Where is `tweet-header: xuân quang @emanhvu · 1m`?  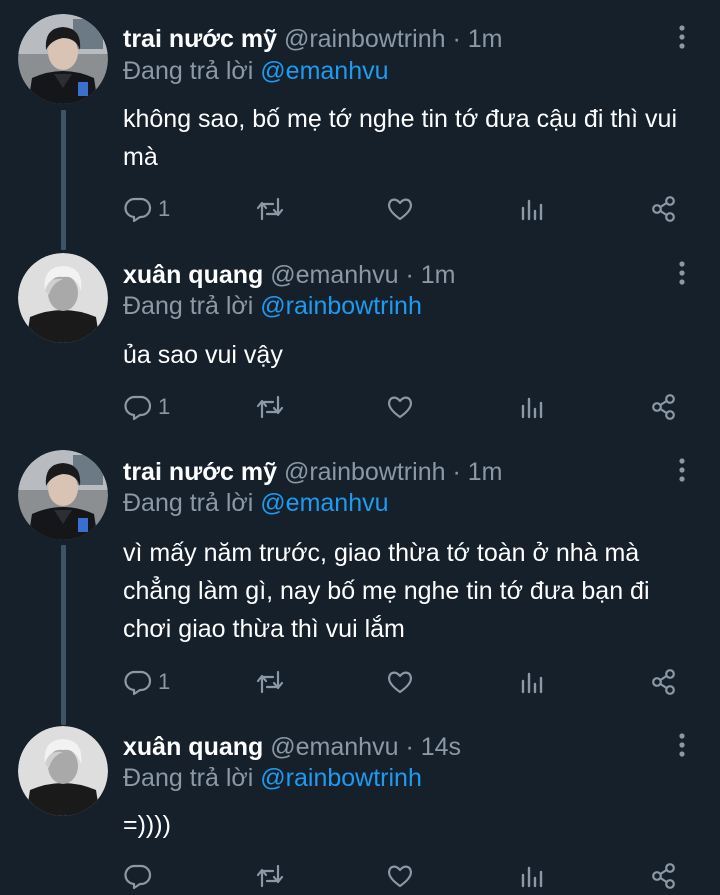 tweet-header: xuân quang @emanhvu · 1m is located at coordinates (289, 275).